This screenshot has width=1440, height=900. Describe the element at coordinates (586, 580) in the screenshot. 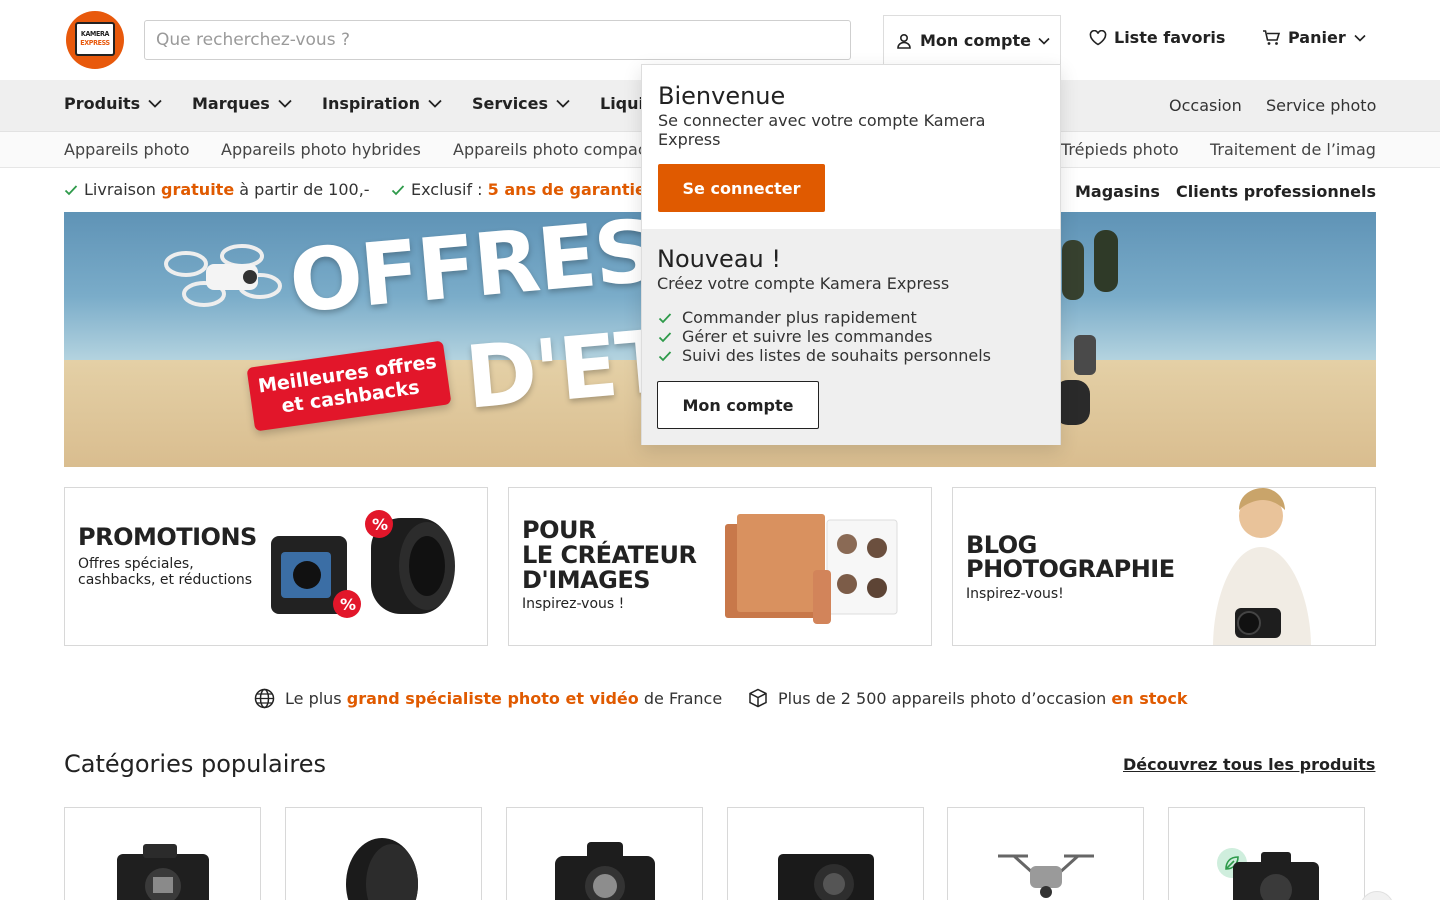

I see `card-title: D'IMAGES` at that location.